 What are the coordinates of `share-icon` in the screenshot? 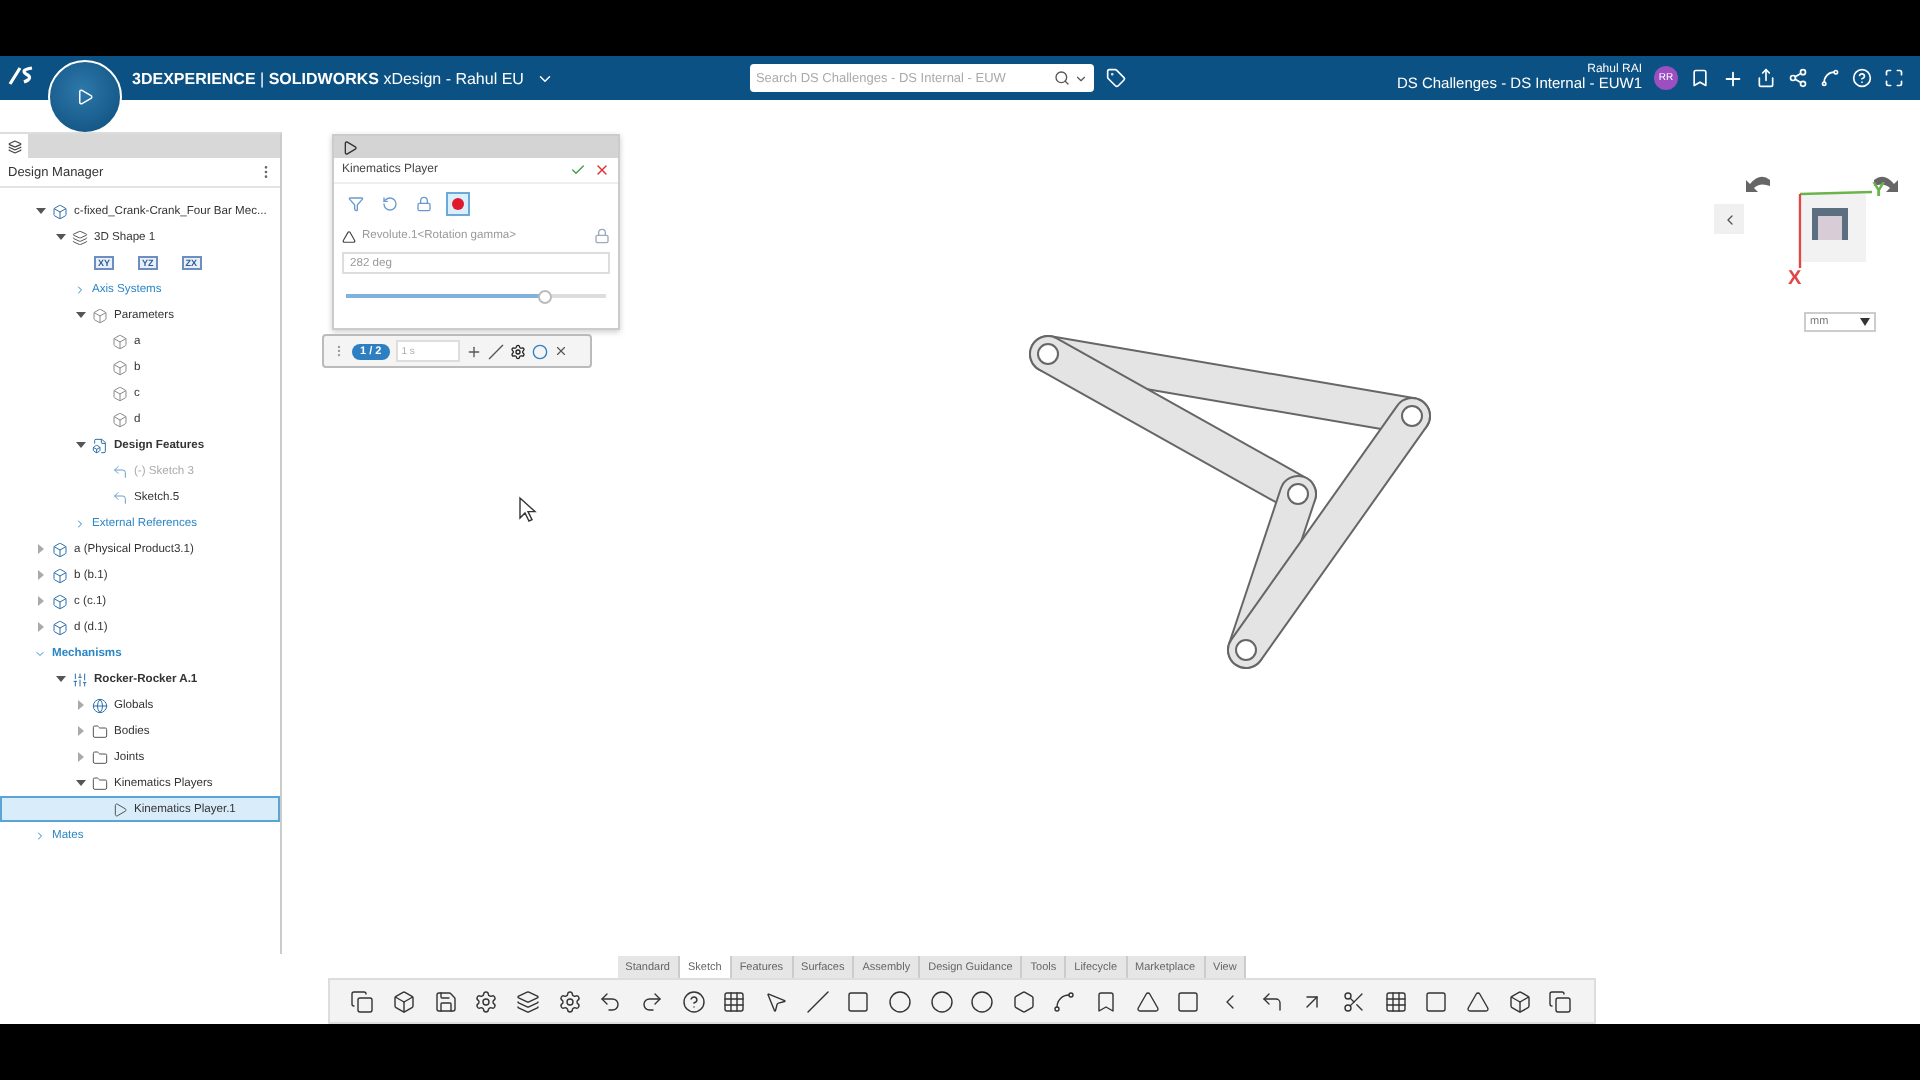 It's located at (1766, 78).